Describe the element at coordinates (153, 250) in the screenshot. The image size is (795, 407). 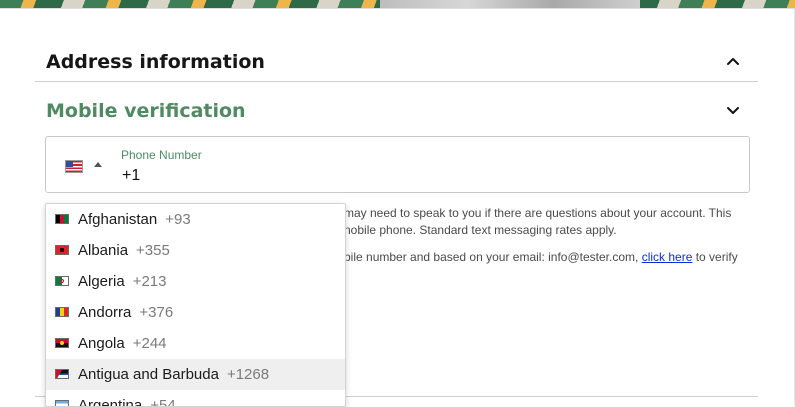
I see `country-code: +355` at that location.